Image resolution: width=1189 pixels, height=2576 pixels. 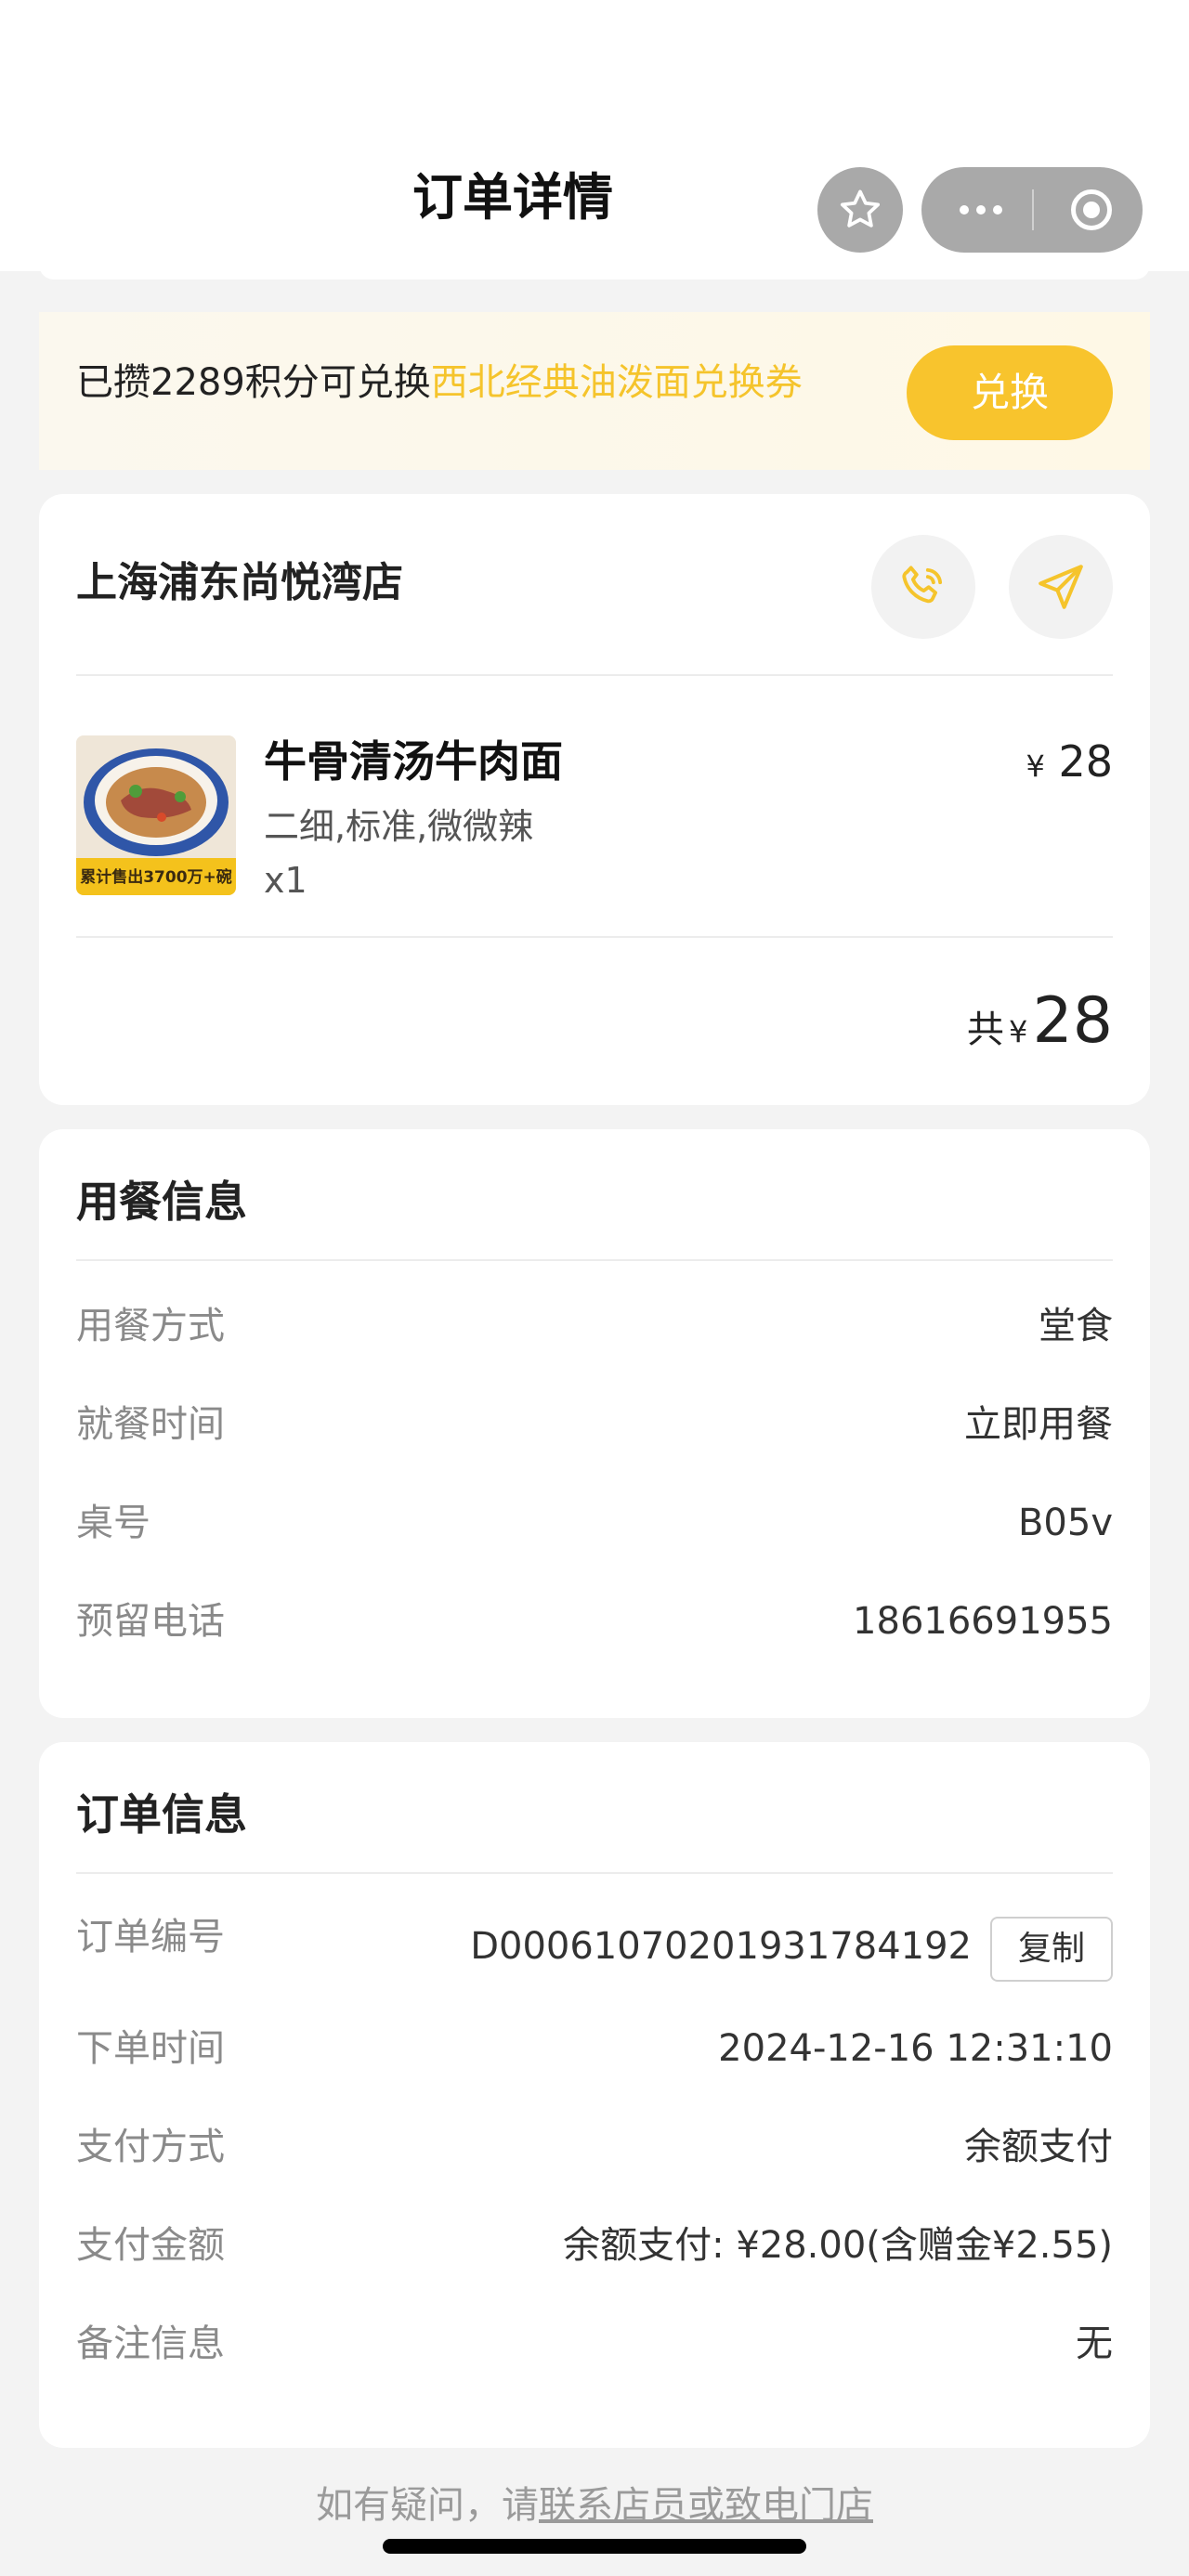 What do you see at coordinates (286, 880) in the screenshot?
I see `item-quantity: x1` at bounding box center [286, 880].